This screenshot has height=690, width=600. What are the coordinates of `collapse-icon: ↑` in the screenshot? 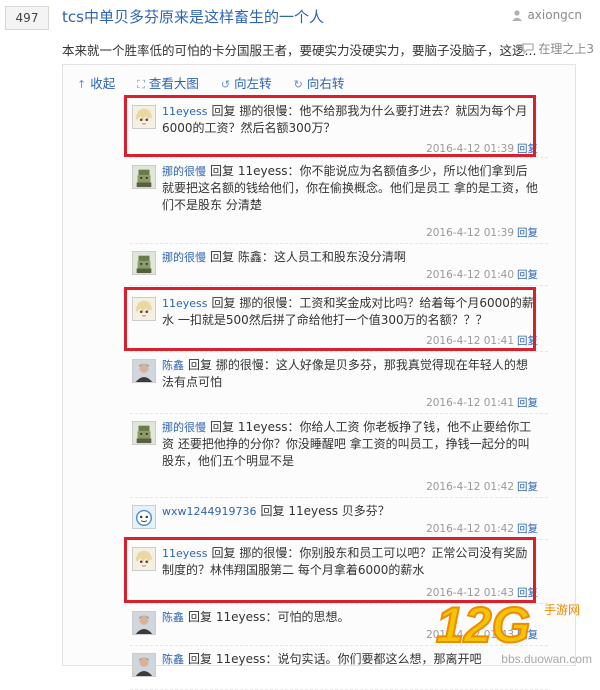 It's located at (82, 84).